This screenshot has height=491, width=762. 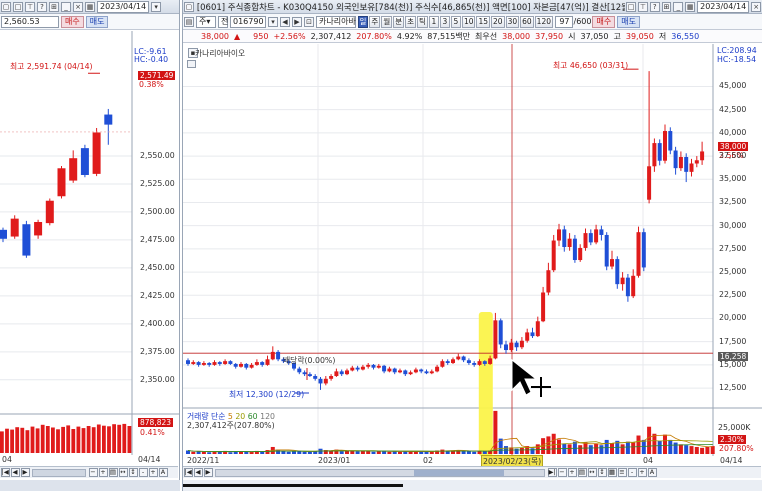 I want to click on right-restore-icon: □, so click(x=631, y=6).